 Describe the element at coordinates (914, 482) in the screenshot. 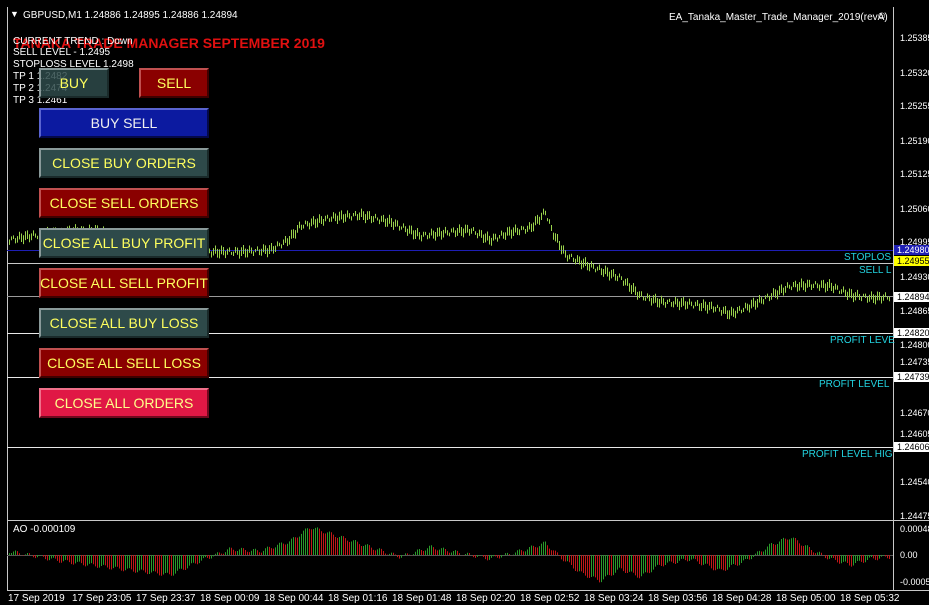

I see `price-axis-label: 1.24540` at that location.